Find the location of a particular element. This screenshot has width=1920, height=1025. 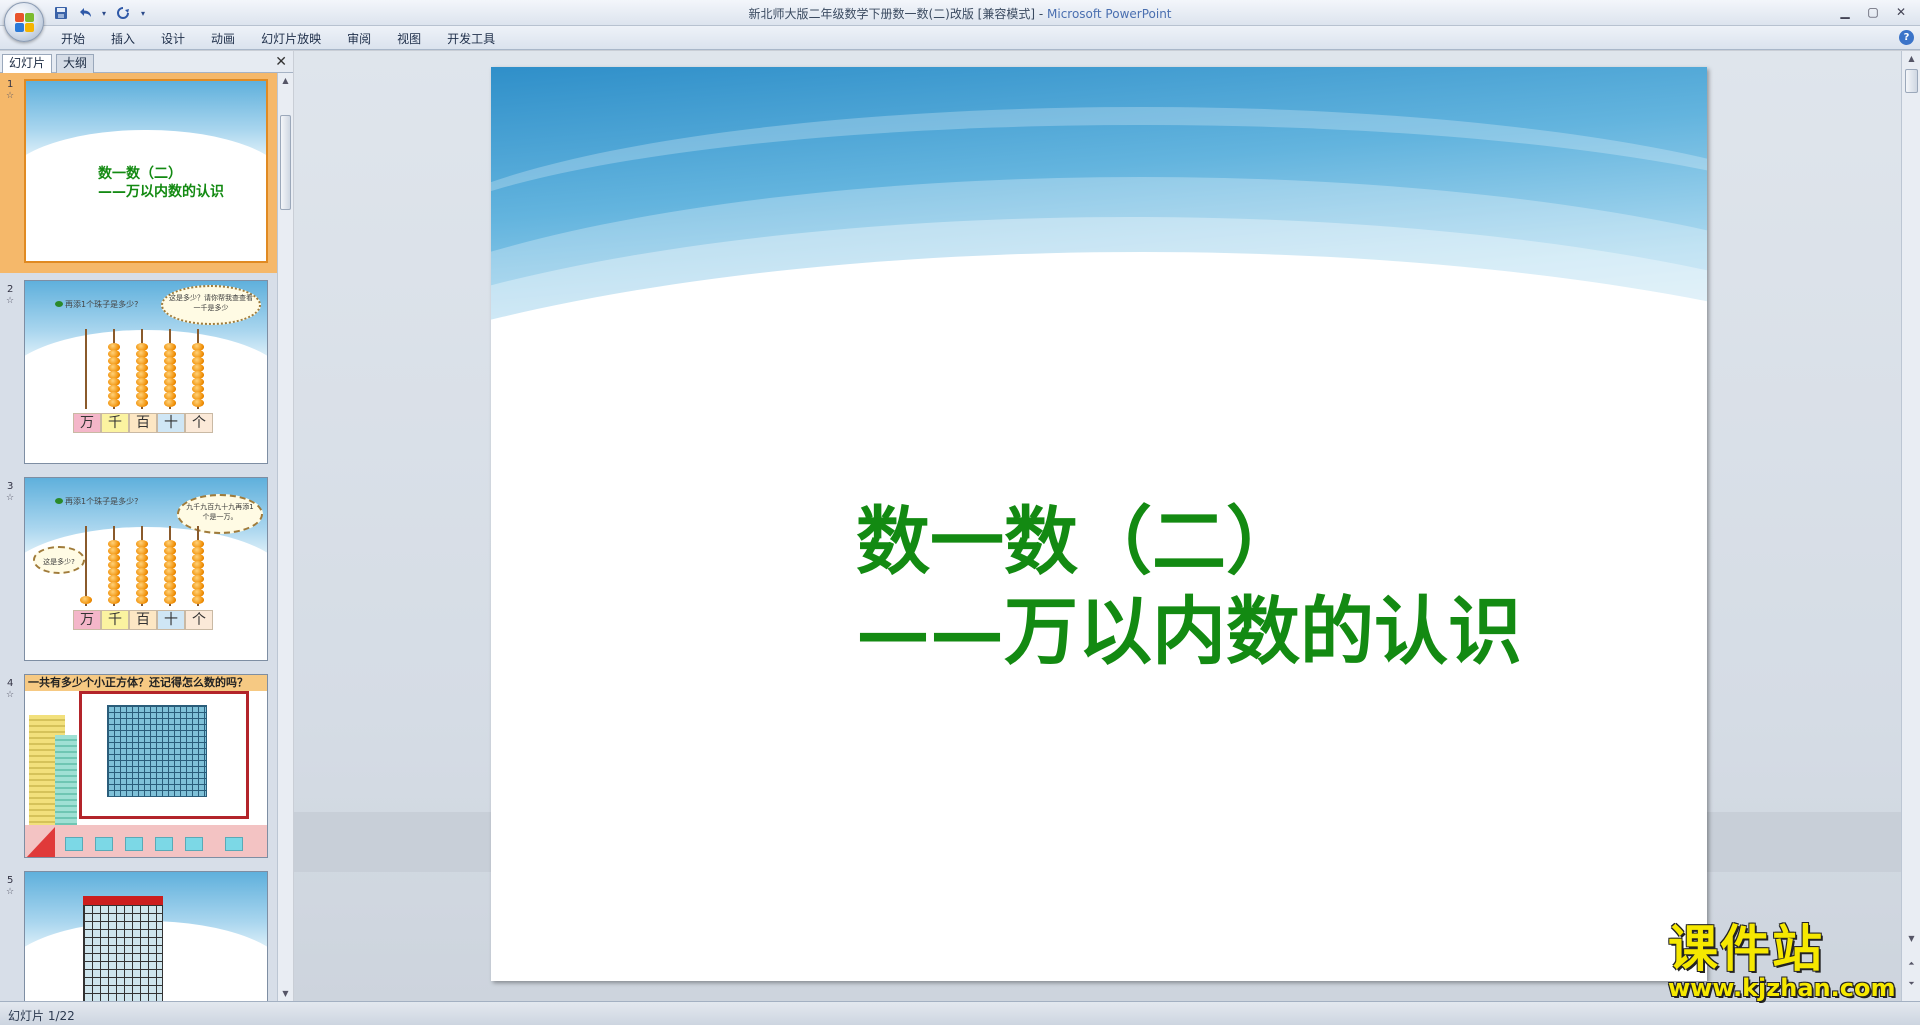

thumbnail-title: 数一数（二） ——万以内数的认识 is located at coordinates (161, 183).